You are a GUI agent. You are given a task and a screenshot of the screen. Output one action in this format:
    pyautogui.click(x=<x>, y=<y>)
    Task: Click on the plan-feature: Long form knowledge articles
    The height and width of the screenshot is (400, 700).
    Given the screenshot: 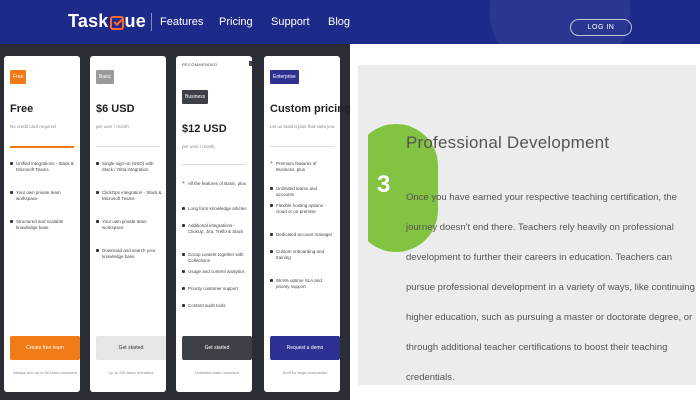 What is the action you would take?
    pyautogui.click(x=215, y=209)
    